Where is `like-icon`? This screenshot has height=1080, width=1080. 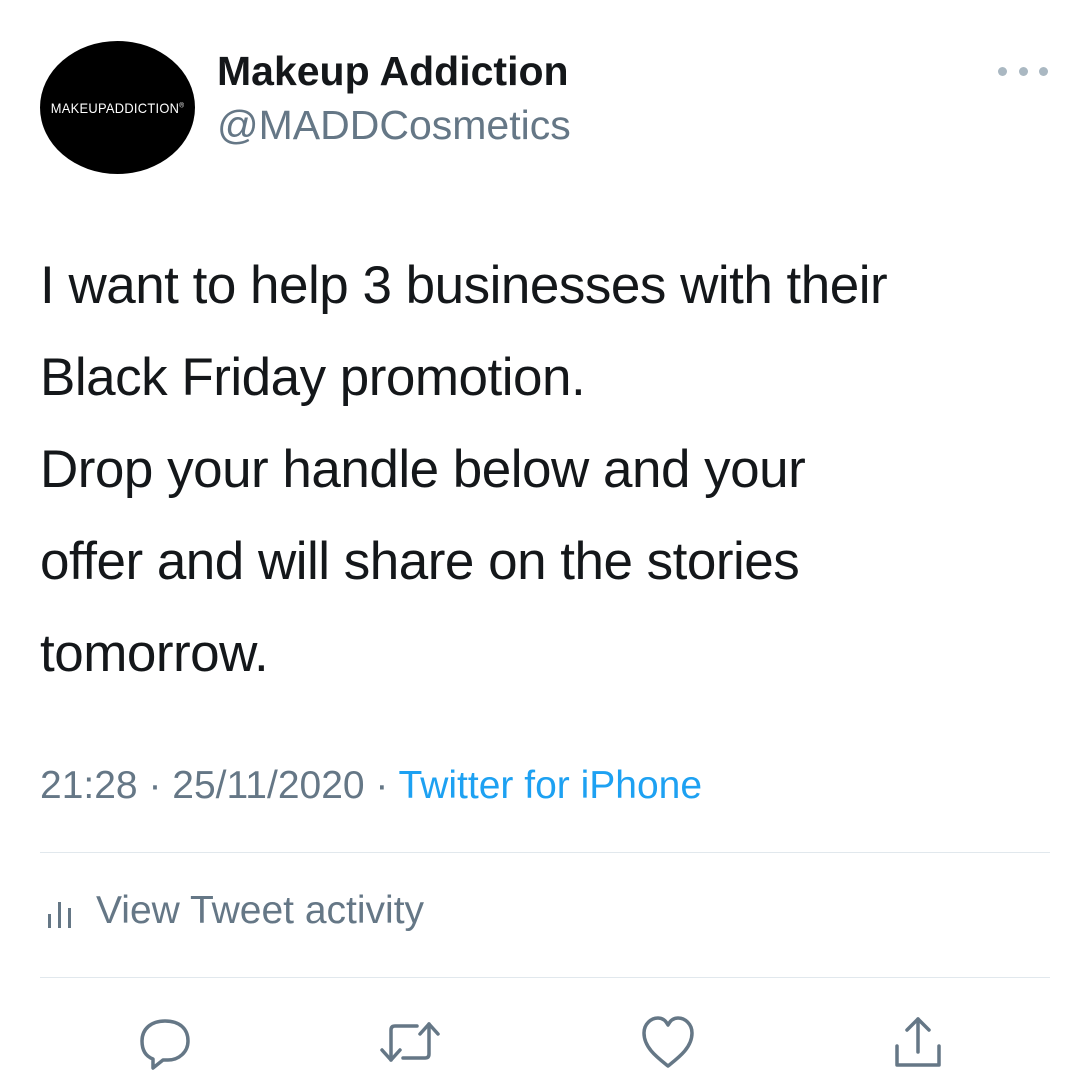 like-icon is located at coordinates (668, 1042).